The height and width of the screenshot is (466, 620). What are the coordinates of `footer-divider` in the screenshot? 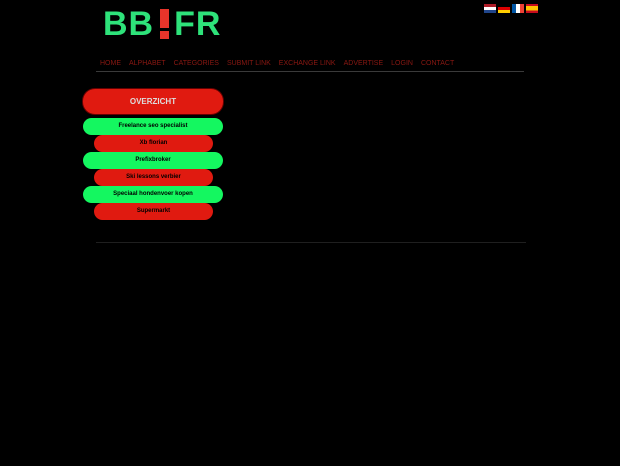 It's located at (311, 242).